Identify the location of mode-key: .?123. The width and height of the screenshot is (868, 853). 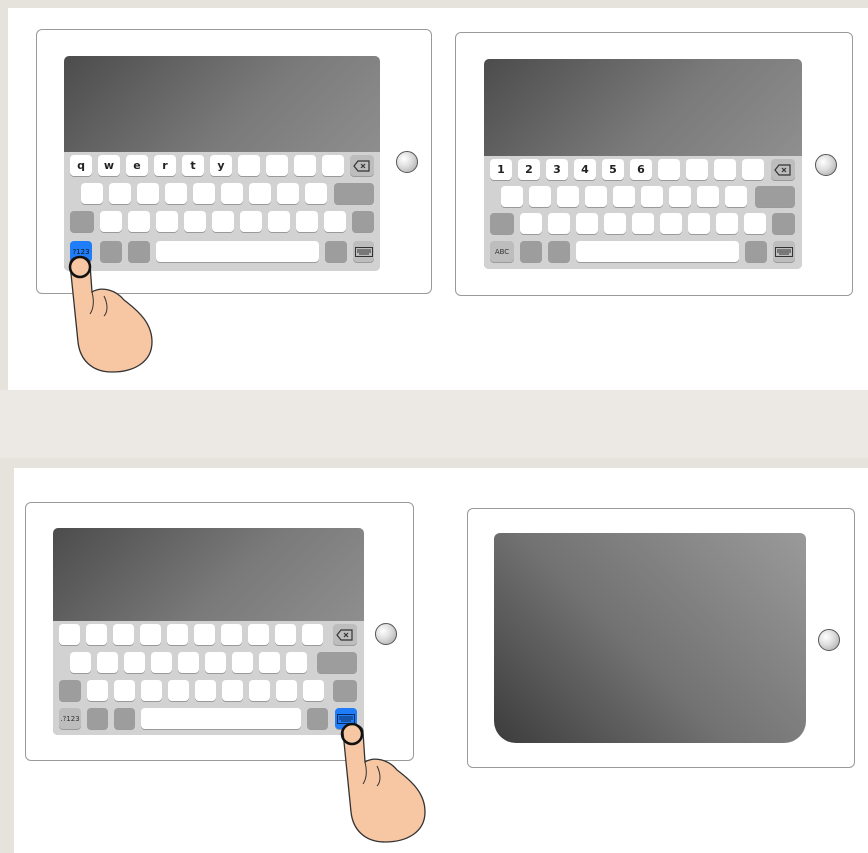
(70, 718).